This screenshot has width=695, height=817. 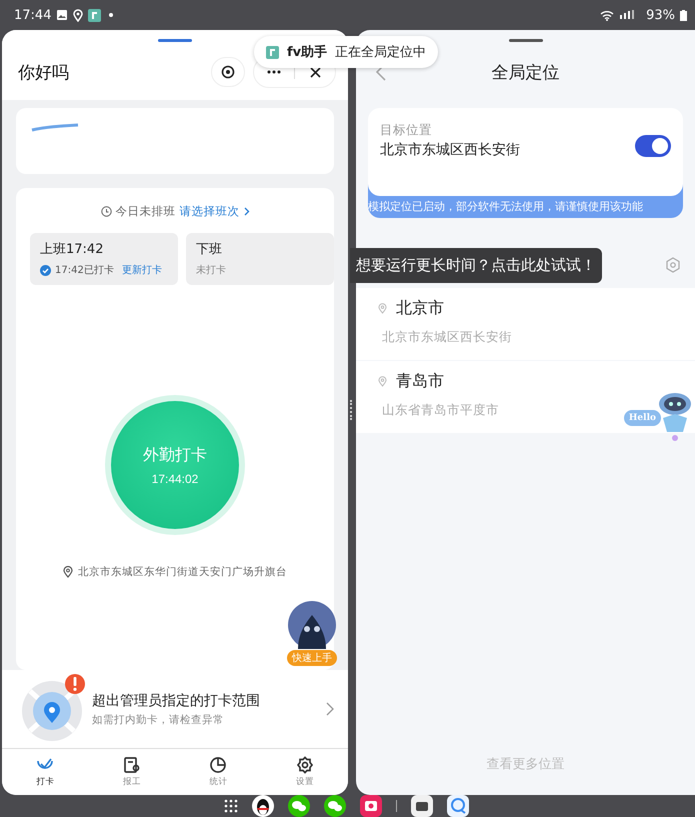 What do you see at coordinates (131, 772) in the screenshot?
I see `tab-item: 报工` at bounding box center [131, 772].